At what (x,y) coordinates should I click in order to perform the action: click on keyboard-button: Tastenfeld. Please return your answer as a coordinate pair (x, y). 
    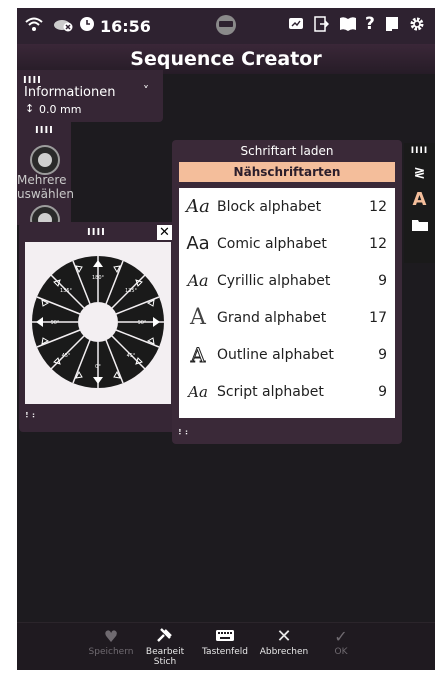
    Looking at the image, I should click on (225, 642).